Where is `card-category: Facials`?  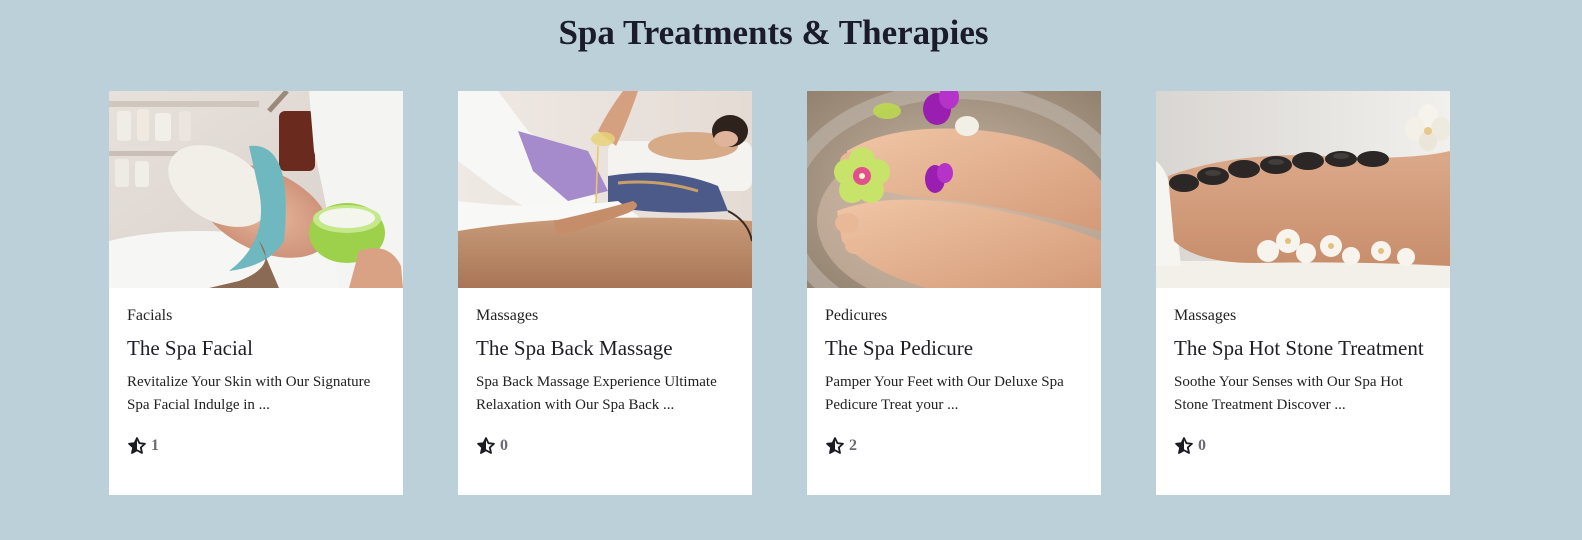 card-category: Facials is located at coordinates (256, 316).